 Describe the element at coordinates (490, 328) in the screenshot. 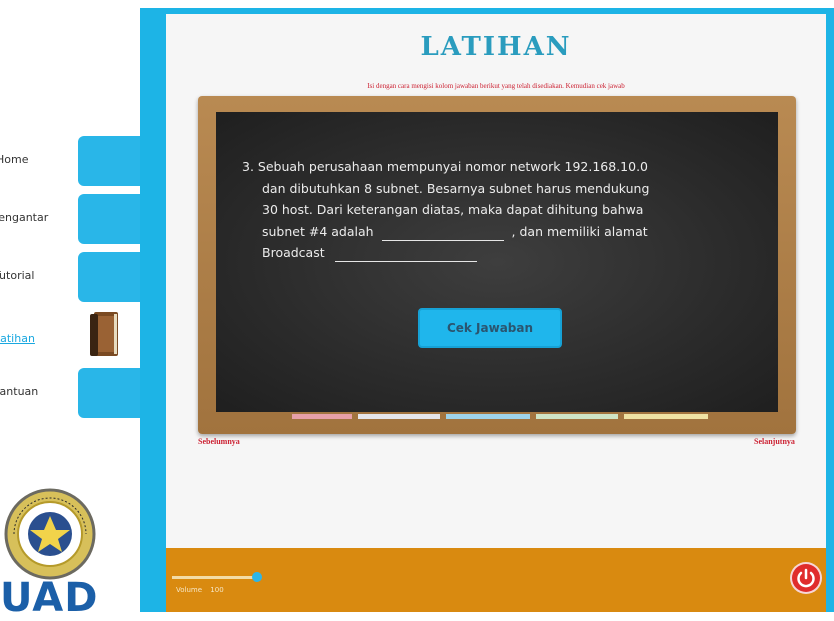

I see `check-answer-button: Cek Jawaban` at that location.